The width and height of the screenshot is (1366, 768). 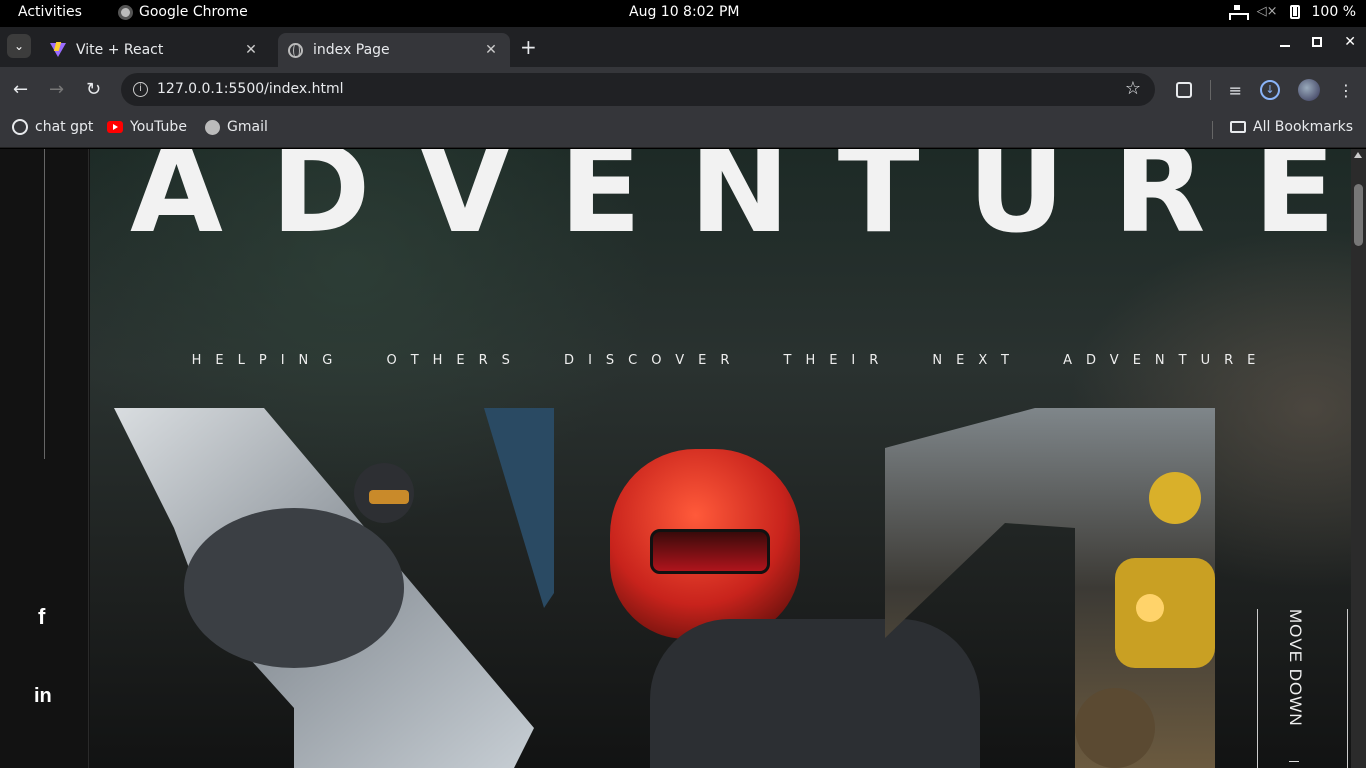 What do you see at coordinates (1309, 90) in the screenshot?
I see `profile-avatar` at bounding box center [1309, 90].